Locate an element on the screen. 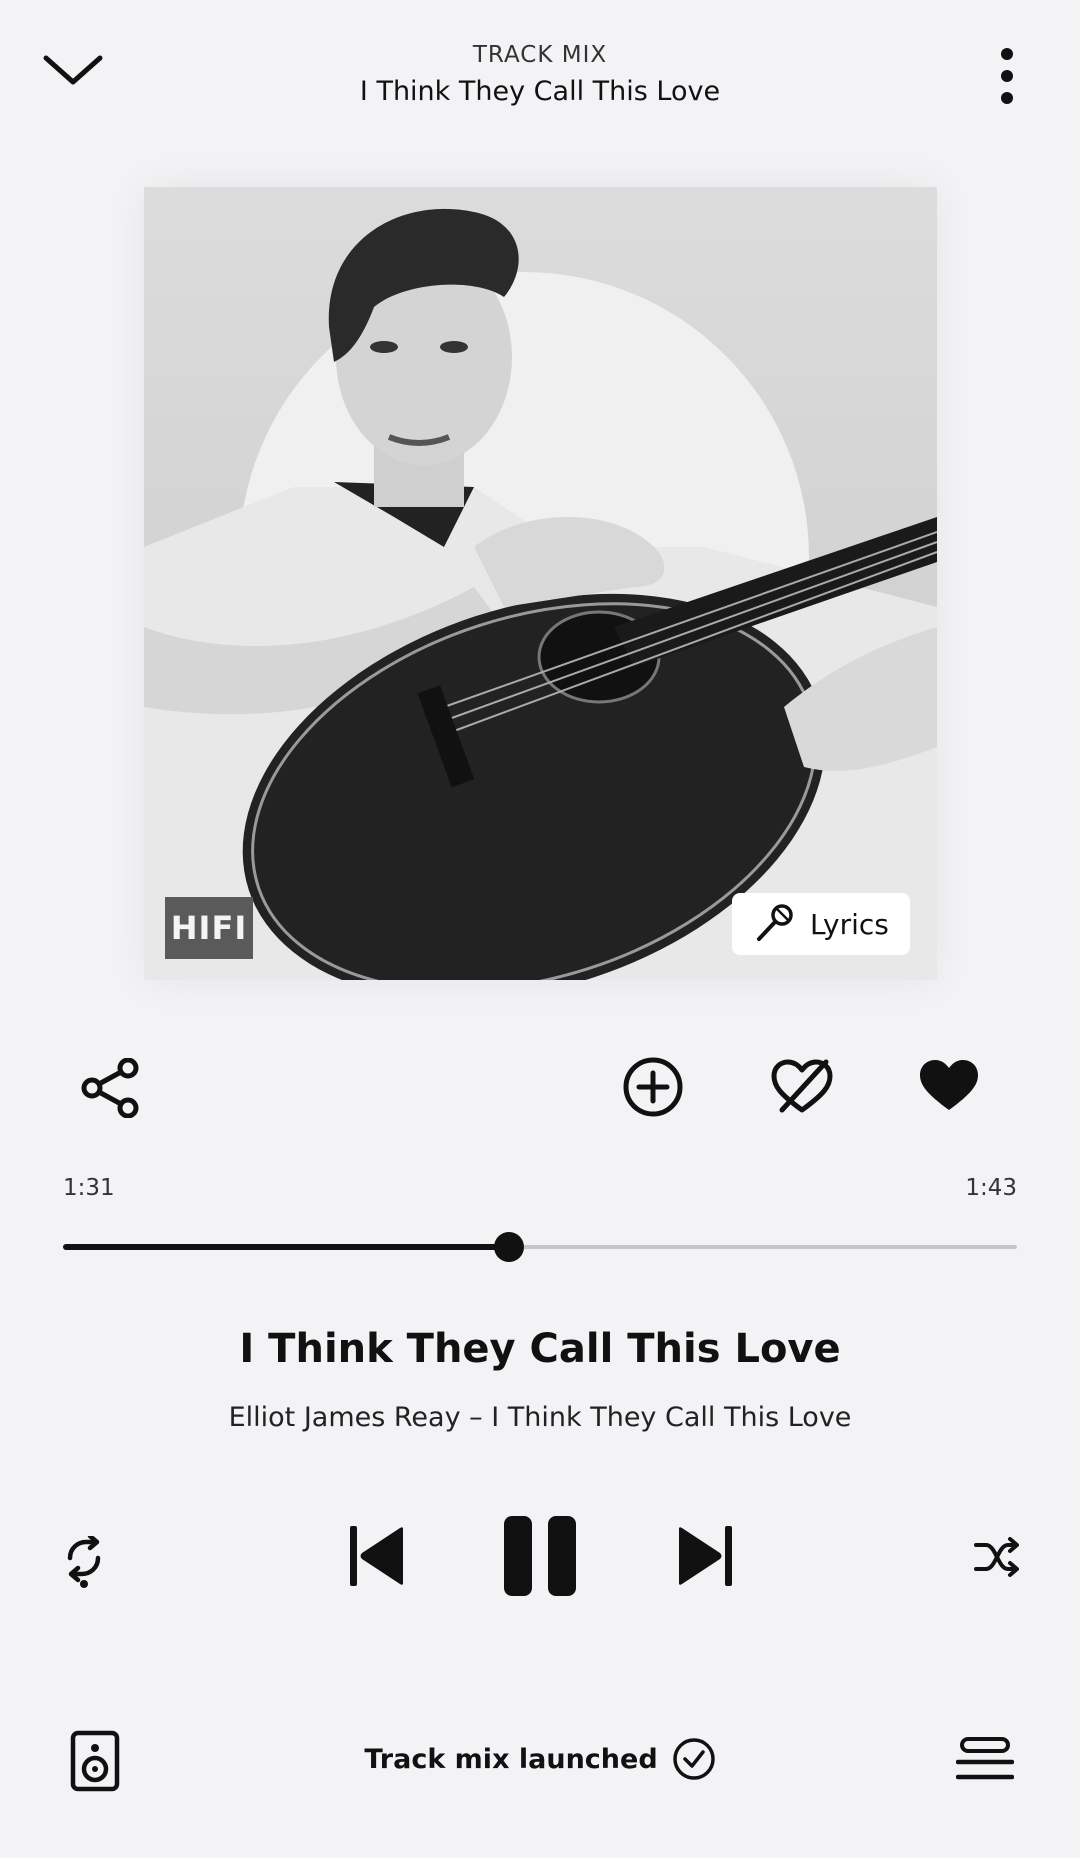 The height and width of the screenshot is (1858, 1080). pause-button is located at coordinates (540, 1556).